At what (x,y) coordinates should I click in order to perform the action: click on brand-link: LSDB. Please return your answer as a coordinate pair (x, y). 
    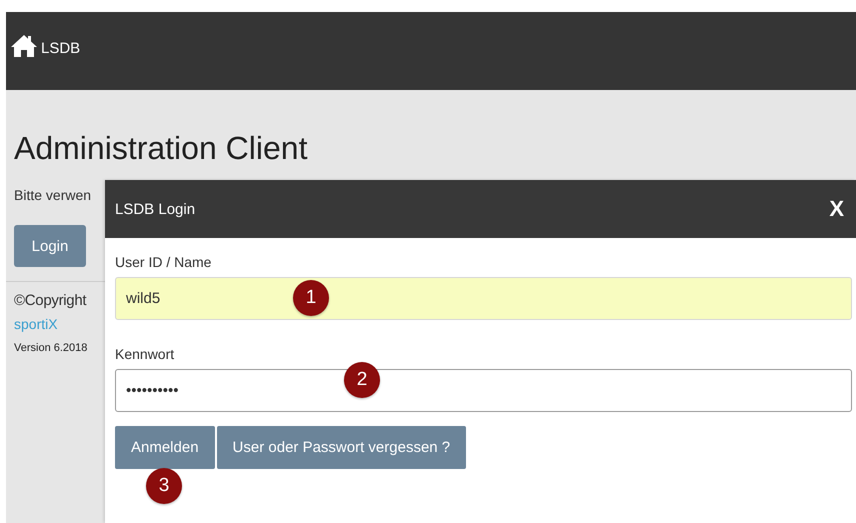
    Looking at the image, I should click on (60, 48).